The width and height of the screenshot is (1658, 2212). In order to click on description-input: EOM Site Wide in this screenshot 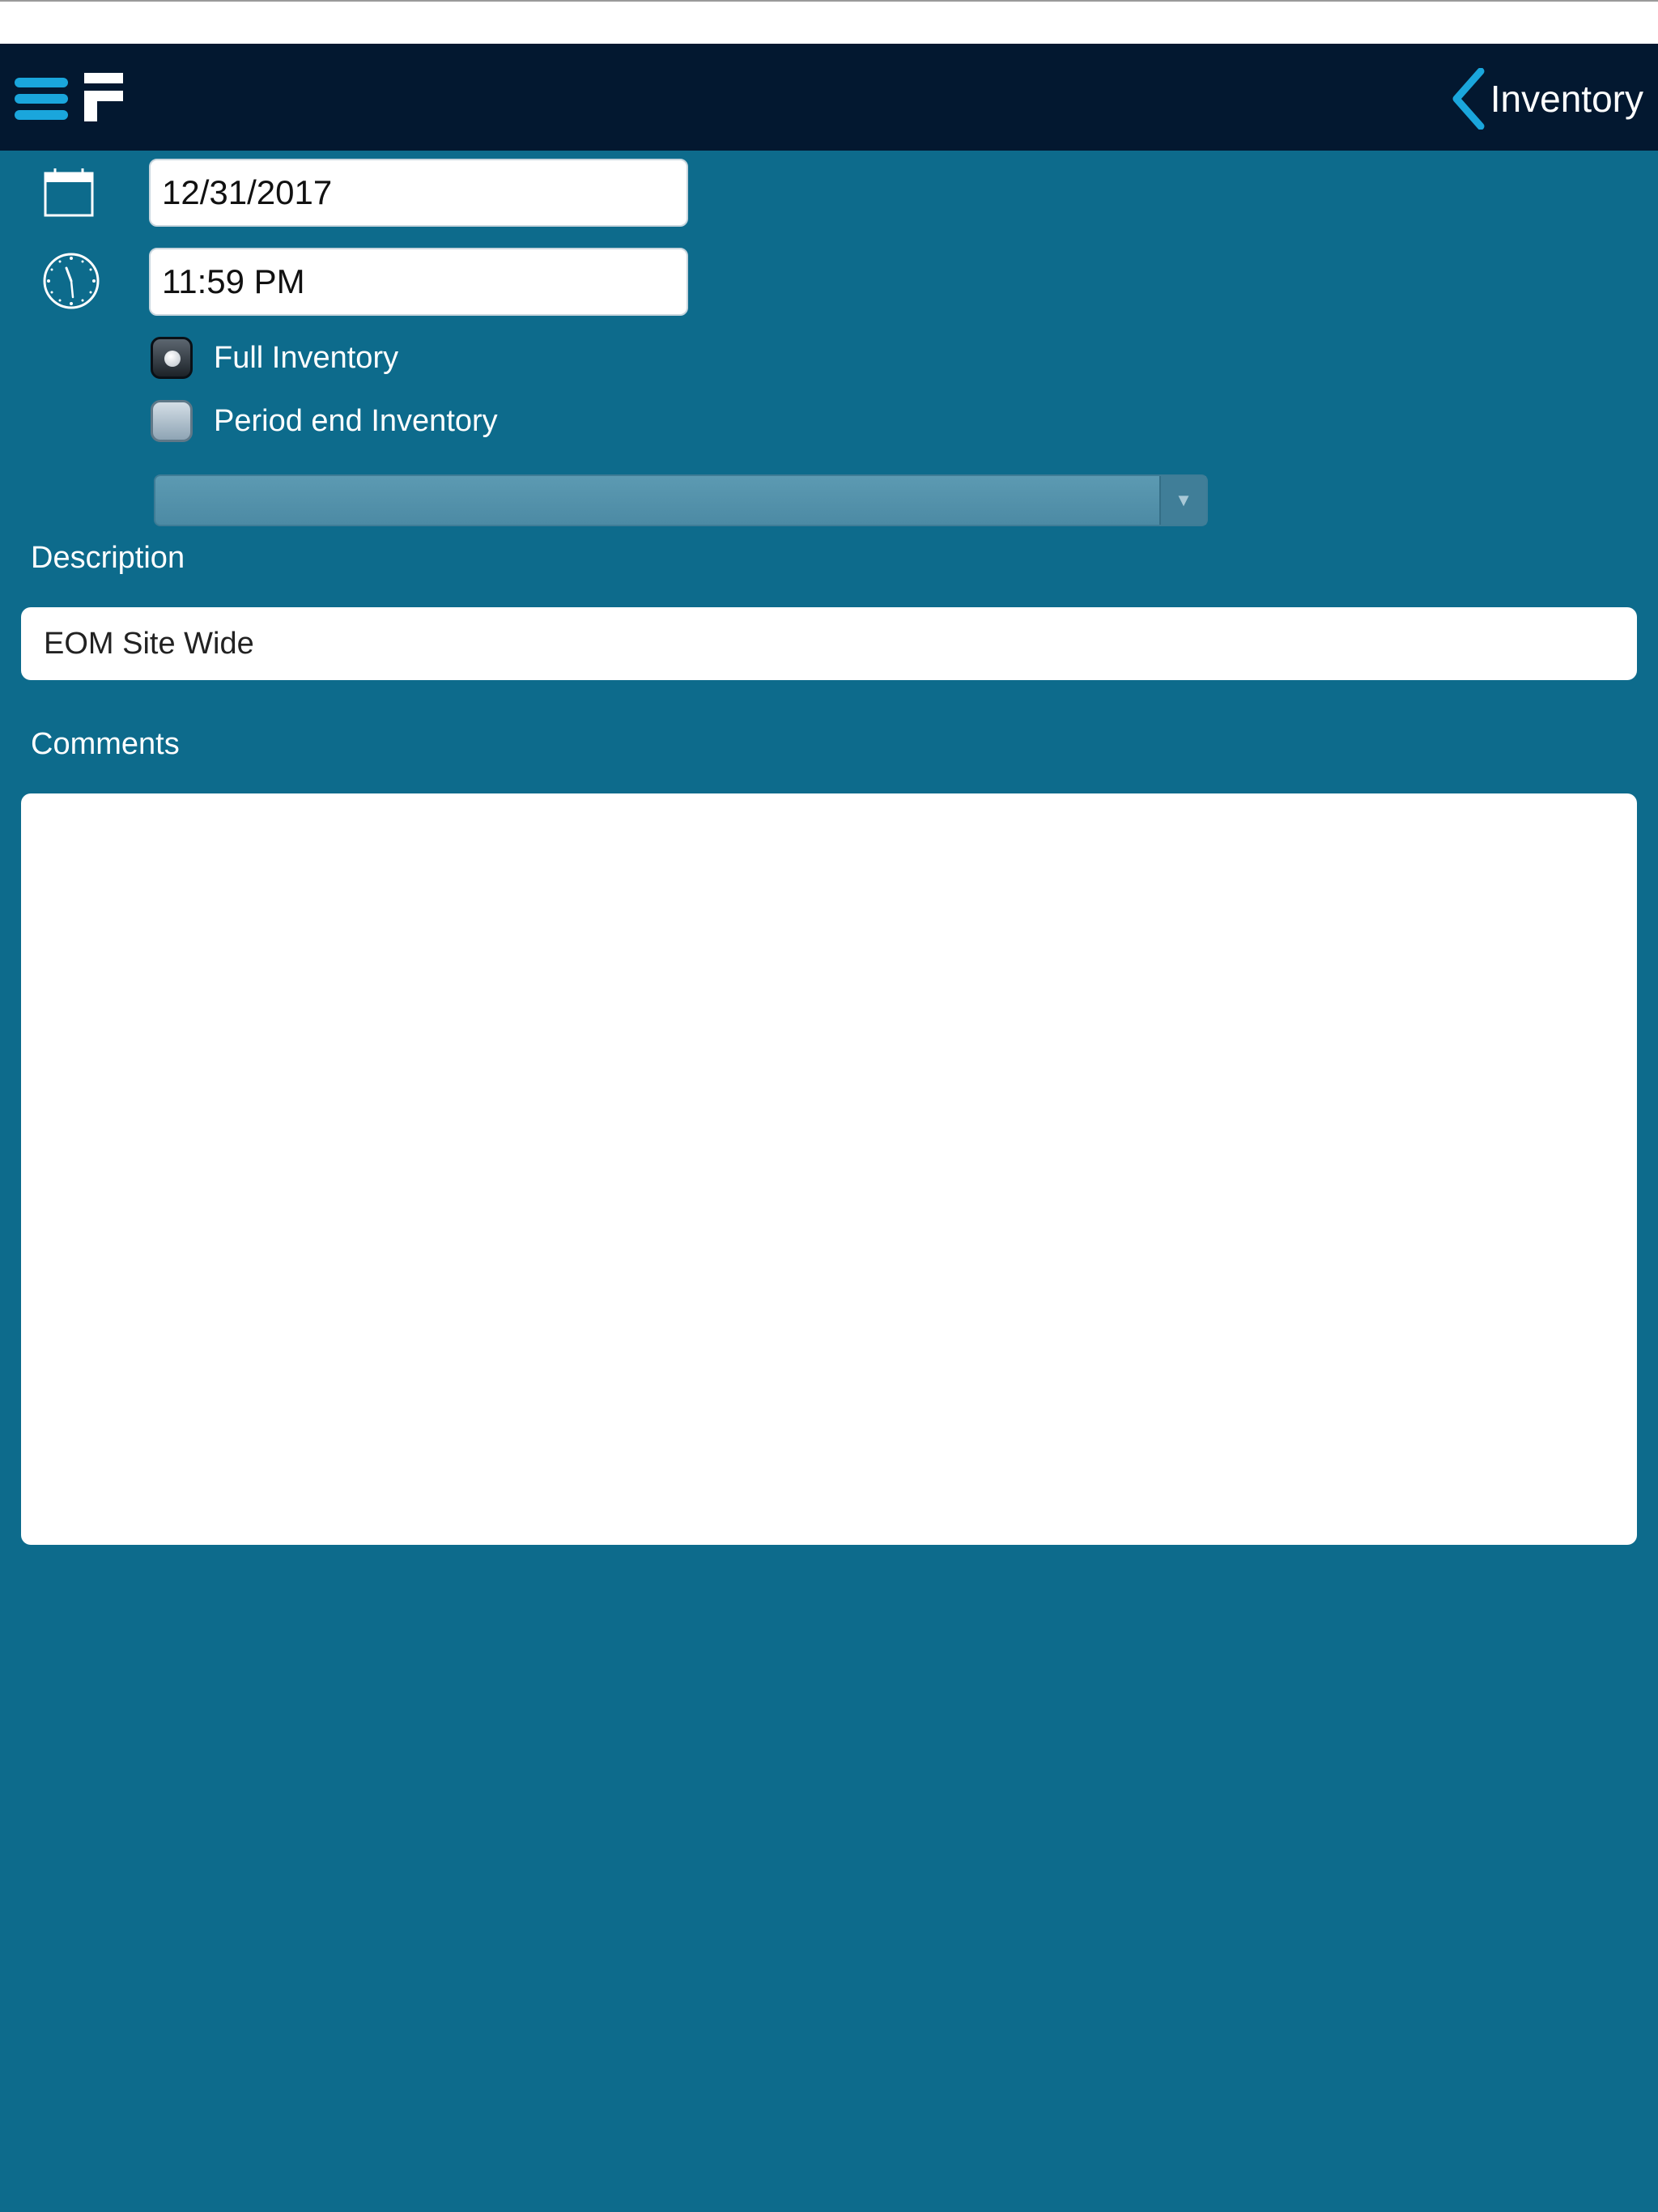, I will do `click(829, 644)`.